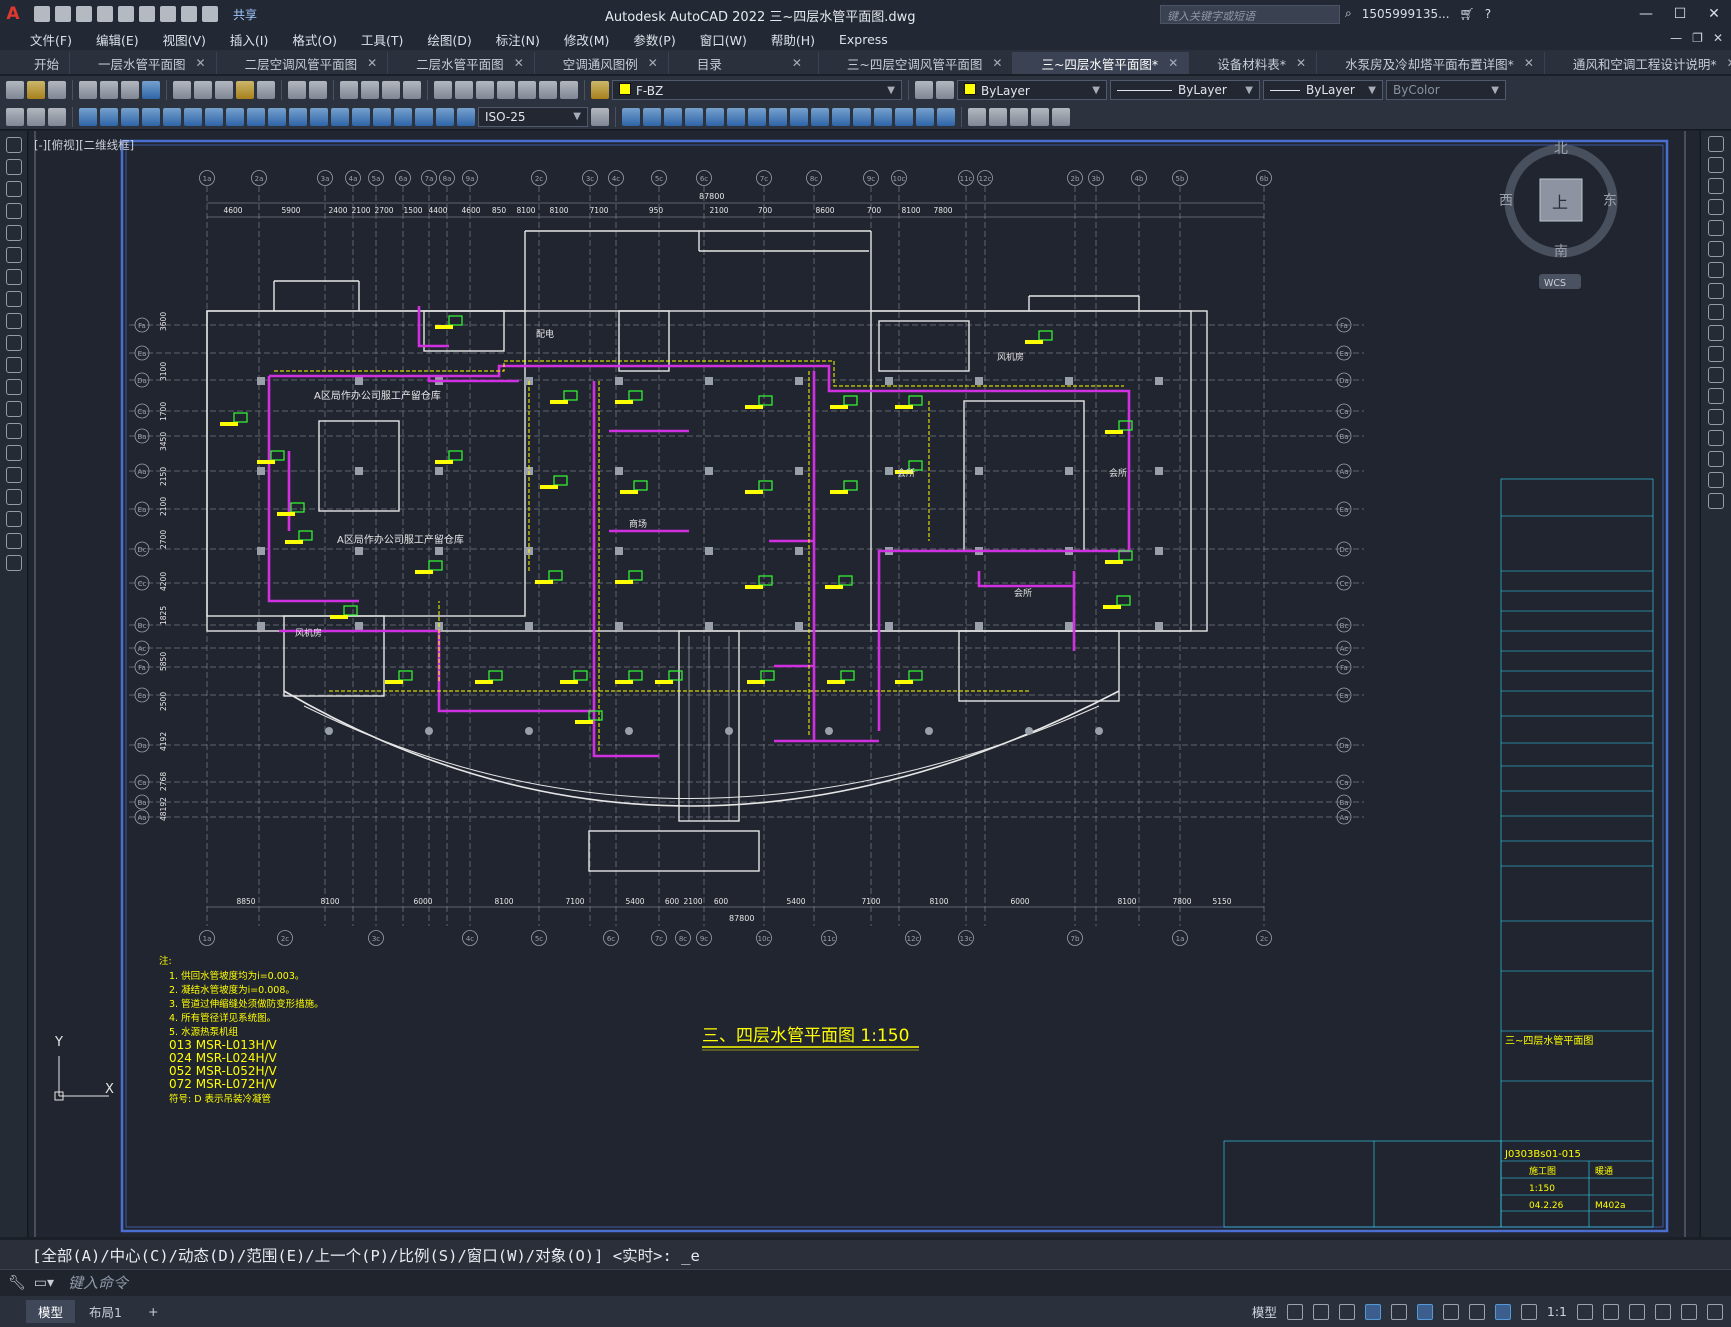 Image resolution: width=1731 pixels, height=1327 pixels. I want to click on polar-icon, so click(1372, 1311).